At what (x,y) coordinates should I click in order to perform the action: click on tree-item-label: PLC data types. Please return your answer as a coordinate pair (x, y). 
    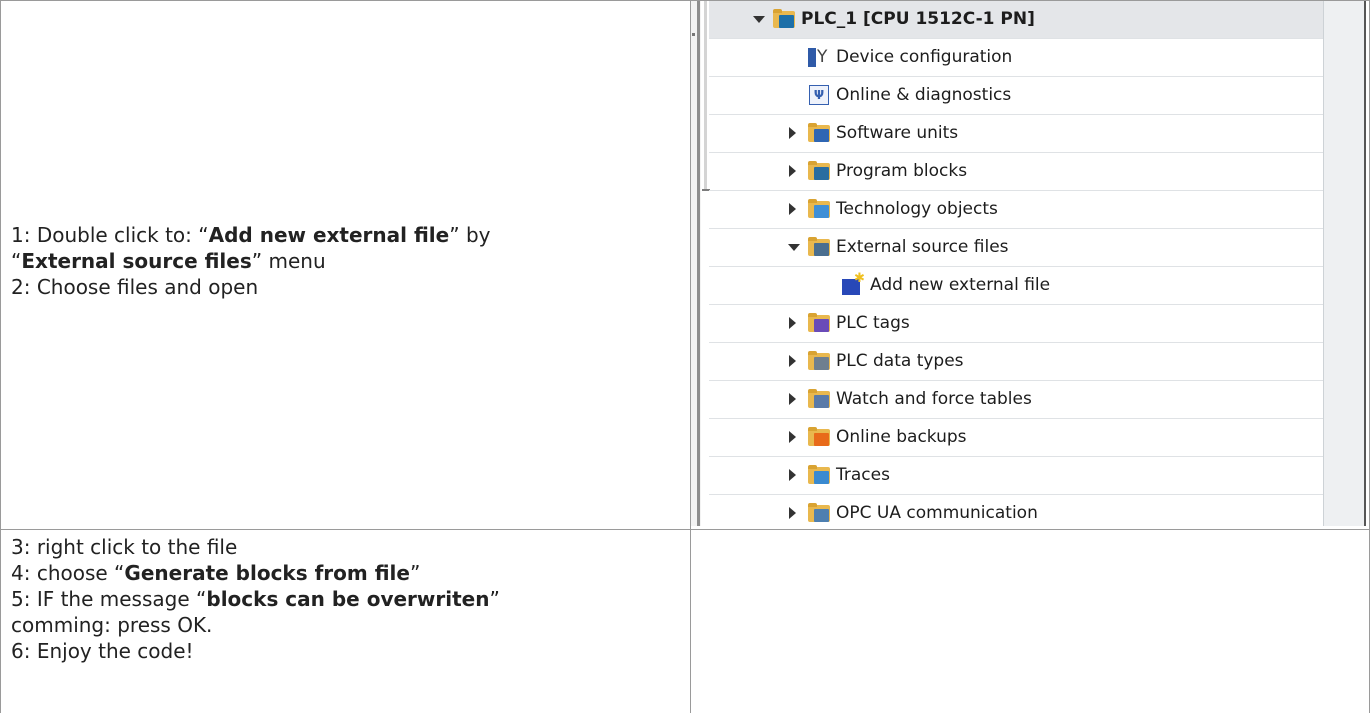
    Looking at the image, I should click on (900, 361).